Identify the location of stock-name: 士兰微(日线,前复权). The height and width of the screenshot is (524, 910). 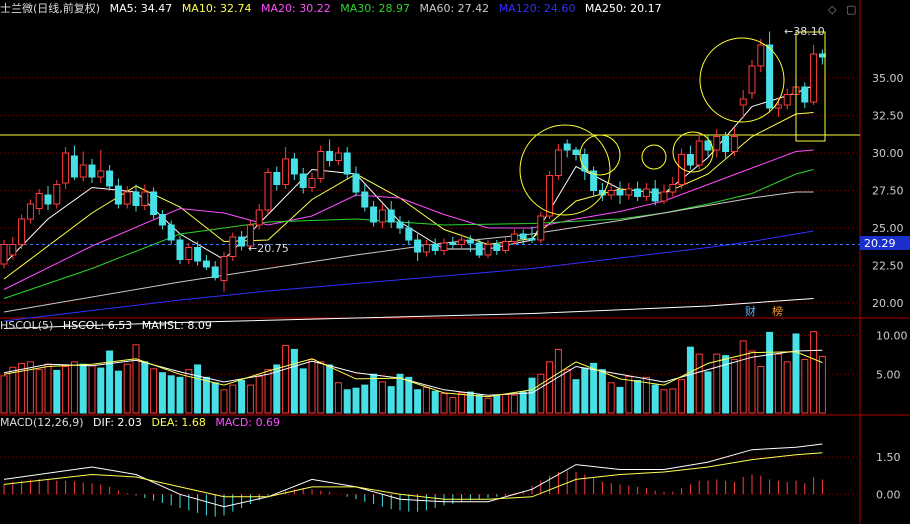
(50, 8).